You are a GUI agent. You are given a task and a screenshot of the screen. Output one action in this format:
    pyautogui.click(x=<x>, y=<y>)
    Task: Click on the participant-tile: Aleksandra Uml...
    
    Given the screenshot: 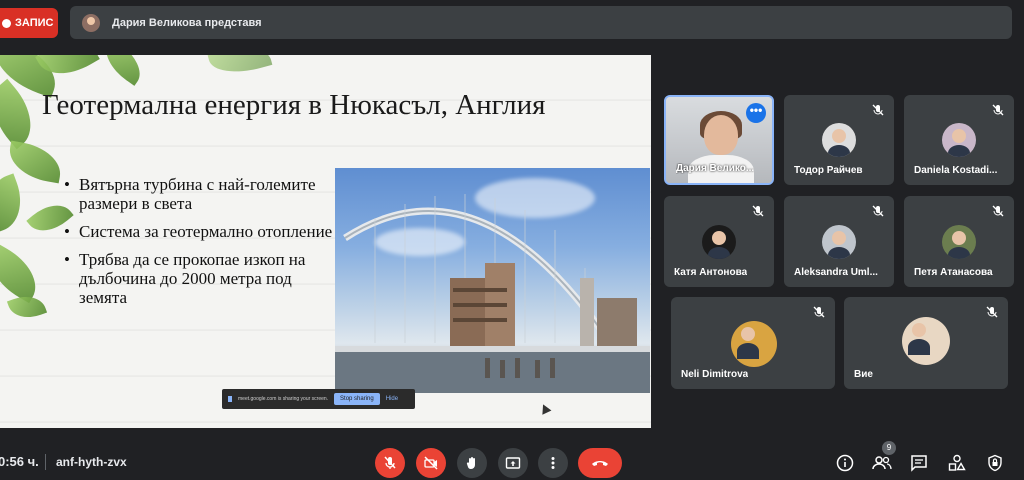 What is the action you would take?
    pyautogui.click(x=839, y=241)
    